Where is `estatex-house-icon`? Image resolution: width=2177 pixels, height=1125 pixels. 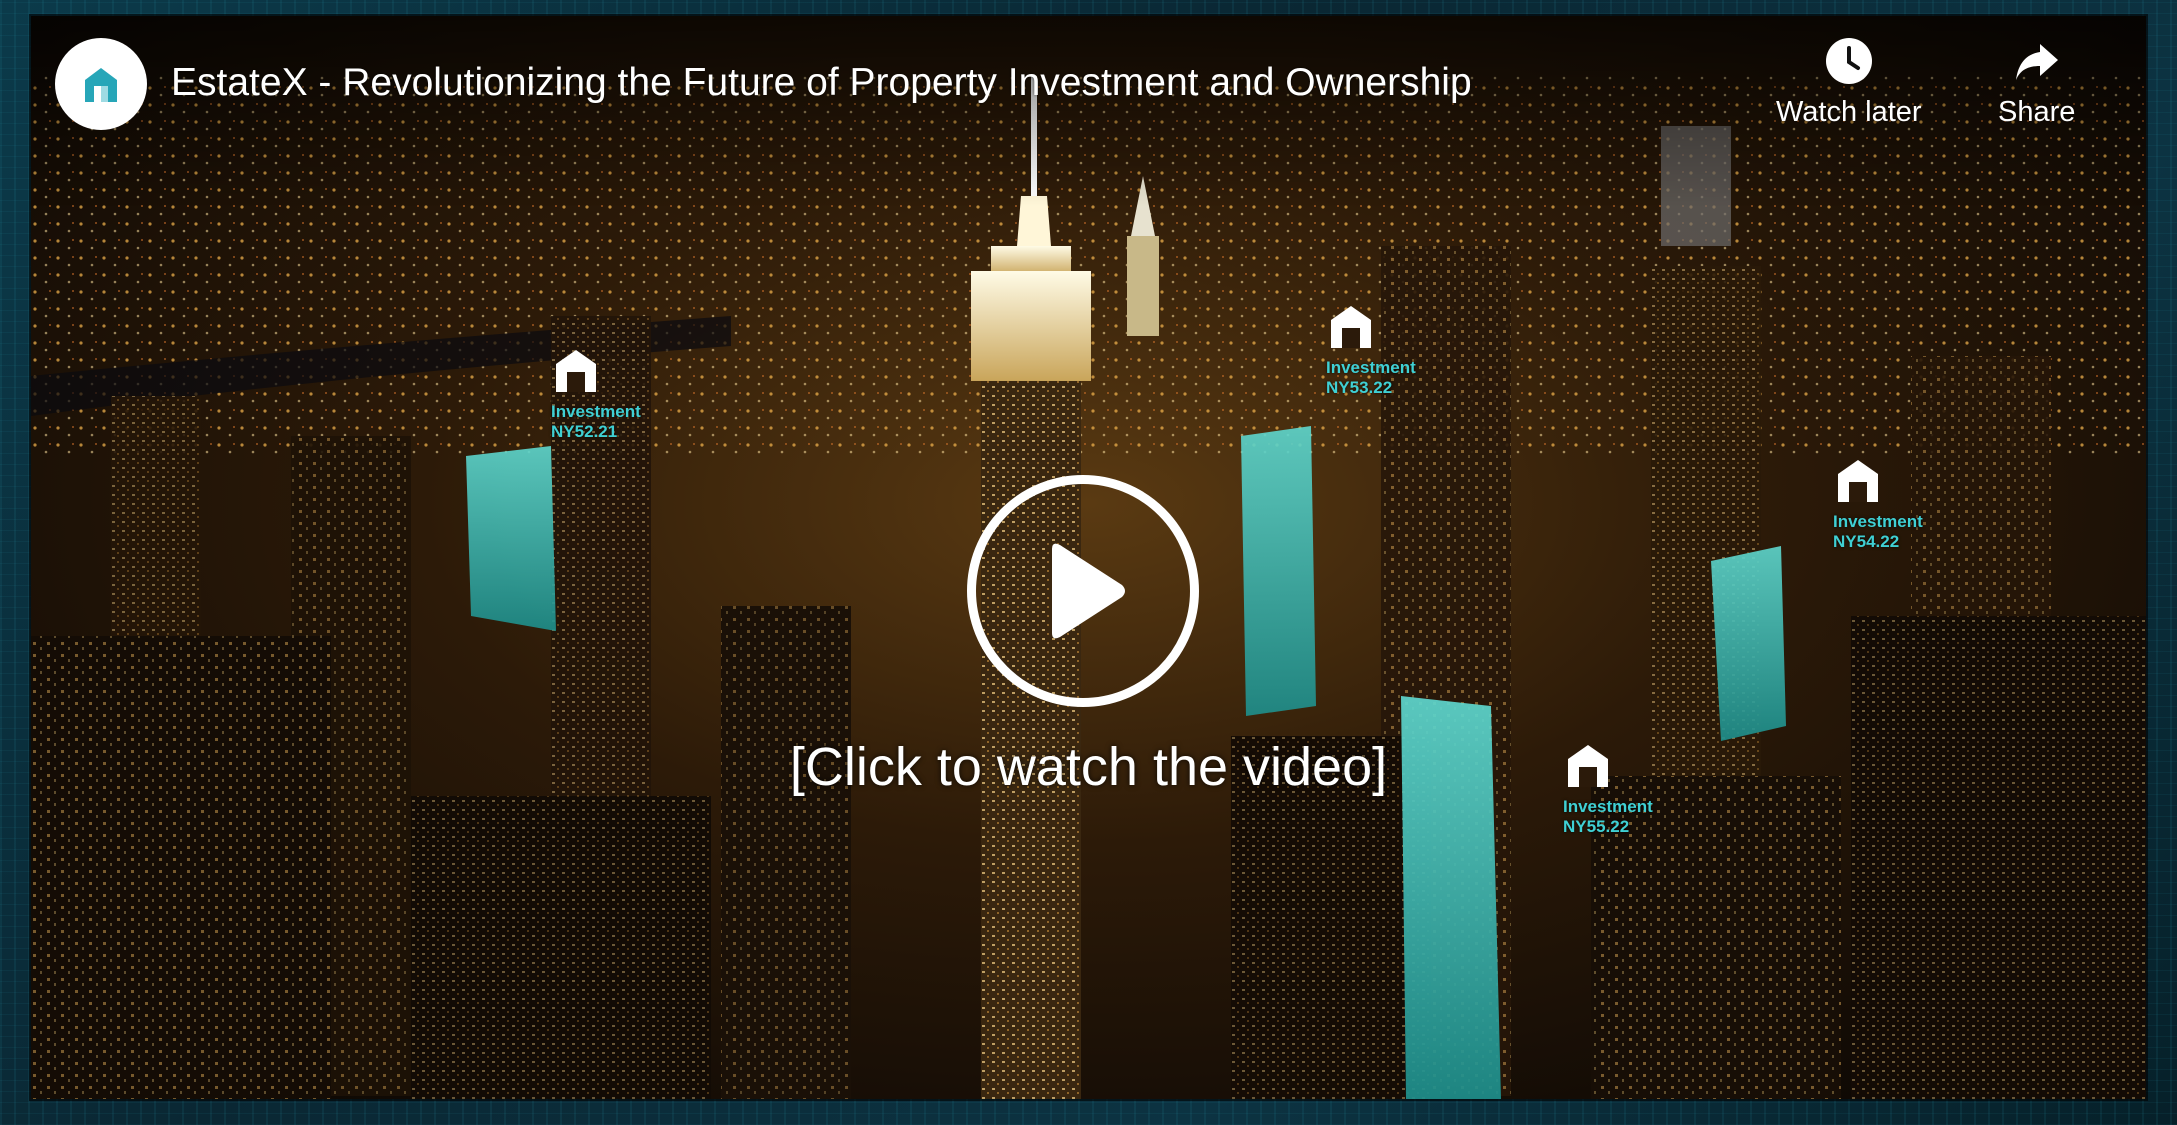 estatex-house-icon is located at coordinates (101, 85).